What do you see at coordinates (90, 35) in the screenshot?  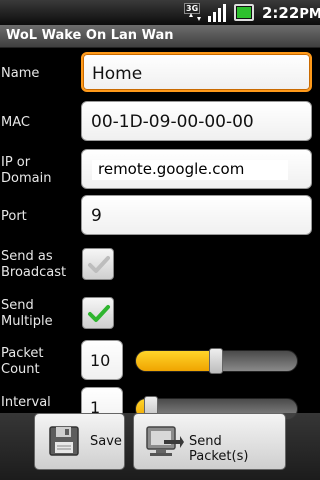 I see `app-title: WoL Wake On Lan Wan` at bounding box center [90, 35].